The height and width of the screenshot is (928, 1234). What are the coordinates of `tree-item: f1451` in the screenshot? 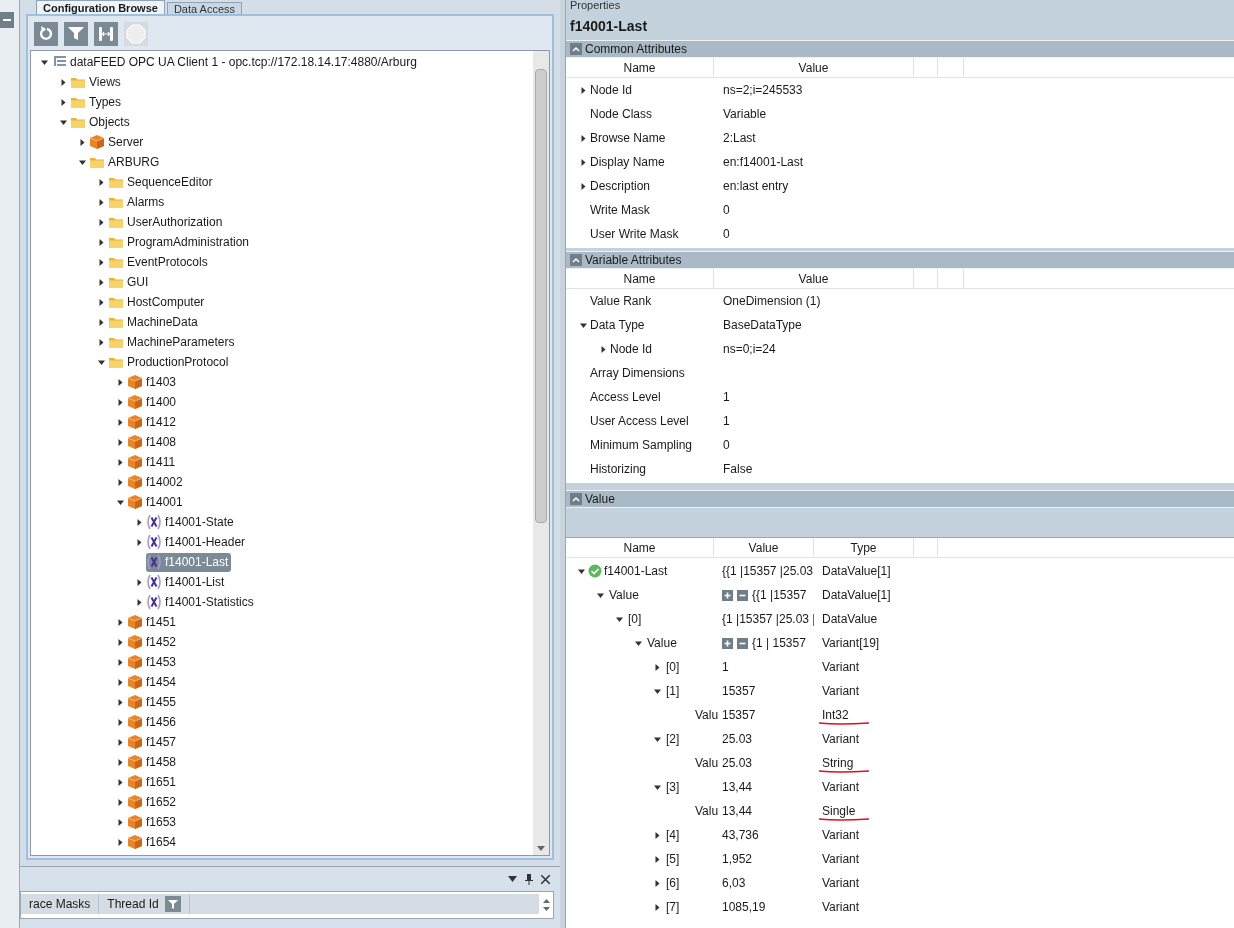 It's located at (153, 622).